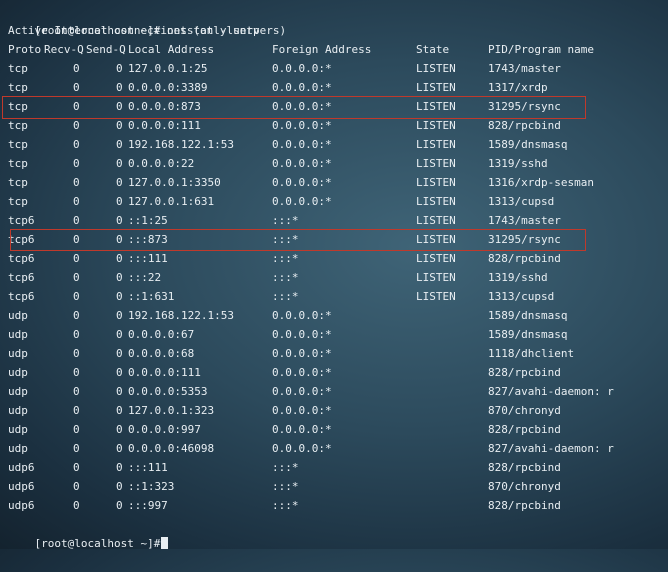  Describe the element at coordinates (134, 19) in the screenshot. I see `command-line: [root@localhost ~]# netstat -luntp` at that location.